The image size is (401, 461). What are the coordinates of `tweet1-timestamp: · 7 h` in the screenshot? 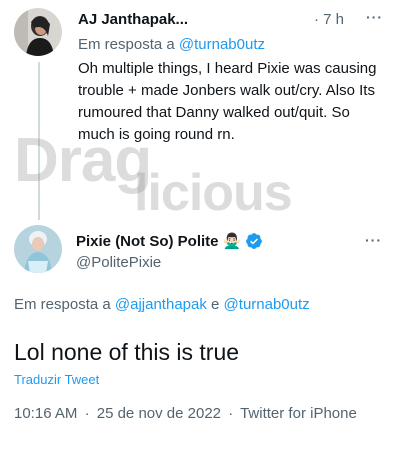 It's located at (329, 19).